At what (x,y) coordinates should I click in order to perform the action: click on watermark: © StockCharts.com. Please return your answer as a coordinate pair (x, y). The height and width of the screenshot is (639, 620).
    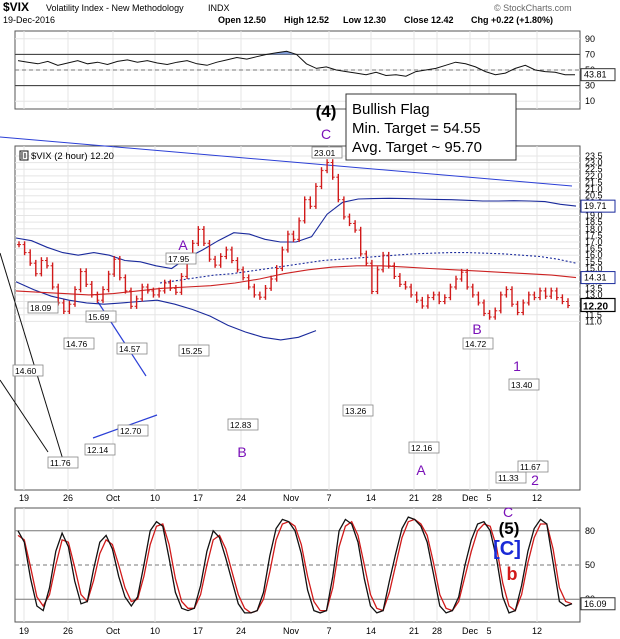
    Looking at the image, I should click on (533, 8).